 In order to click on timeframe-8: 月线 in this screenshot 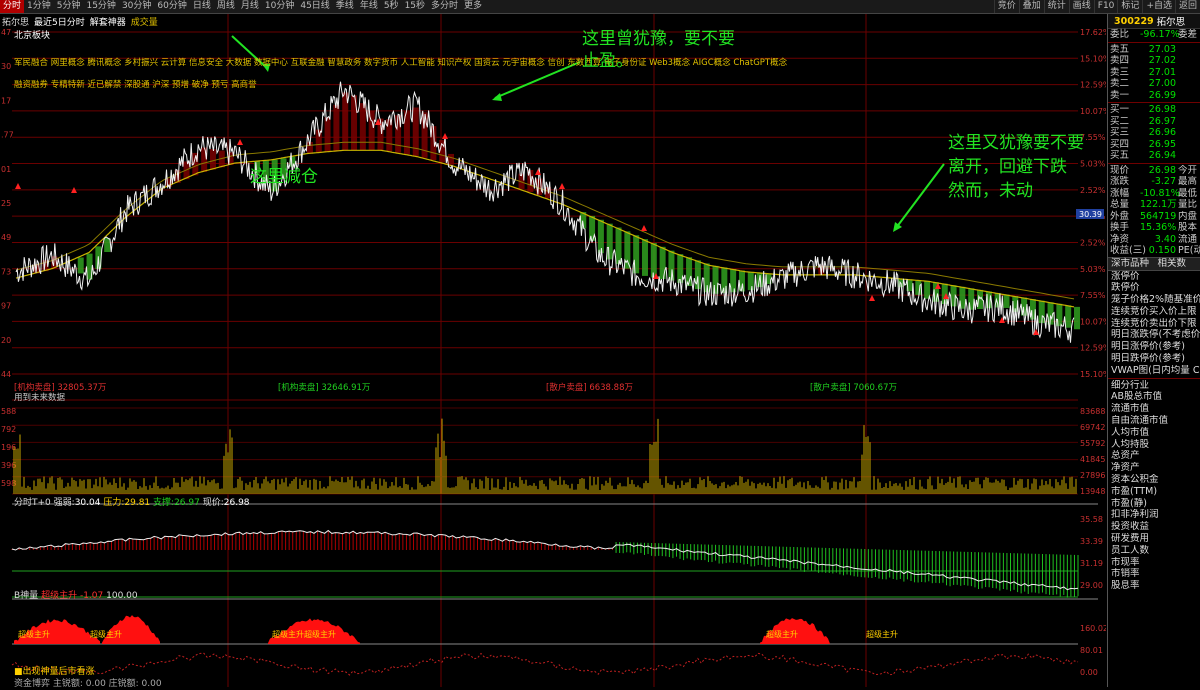, I will do `click(250, 6)`.